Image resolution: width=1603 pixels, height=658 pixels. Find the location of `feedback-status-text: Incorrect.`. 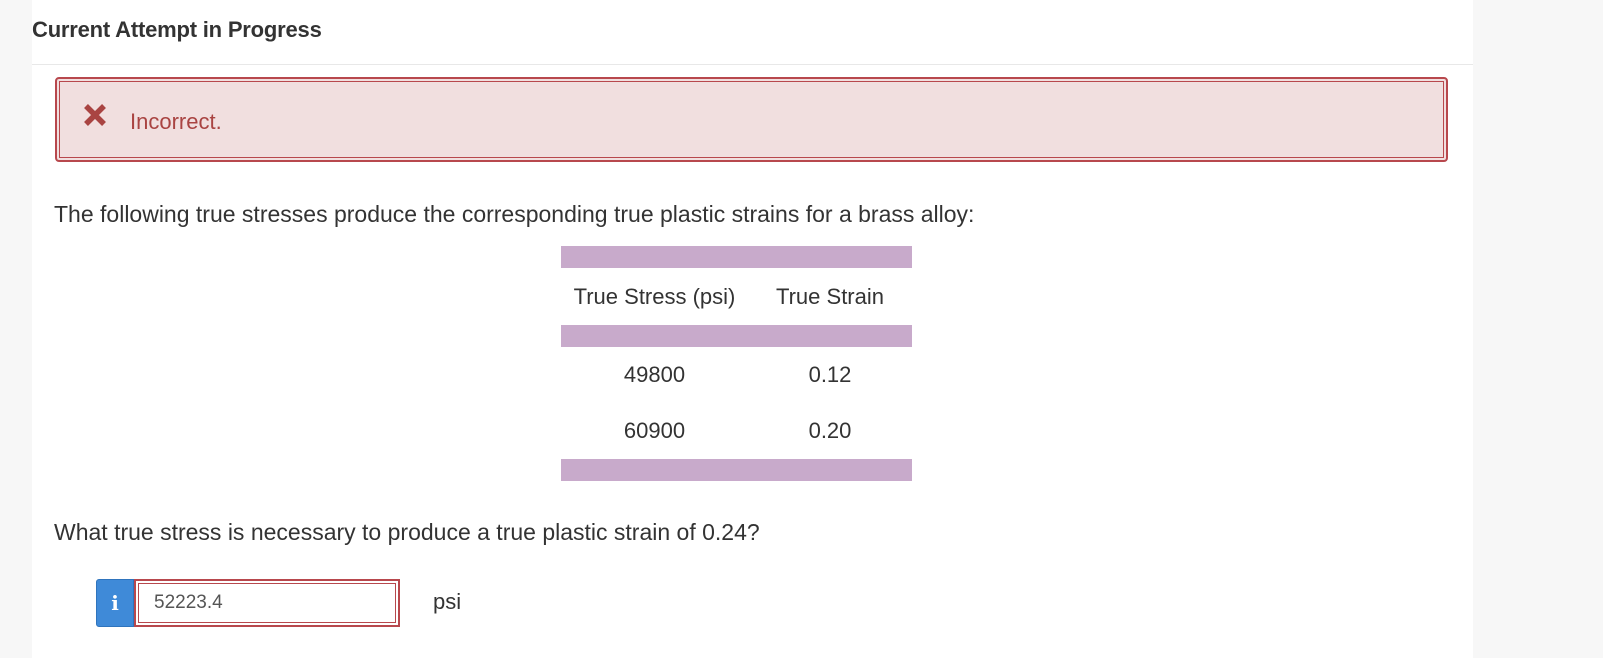

feedback-status-text: Incorrect. is located at coordinates (176, 121).